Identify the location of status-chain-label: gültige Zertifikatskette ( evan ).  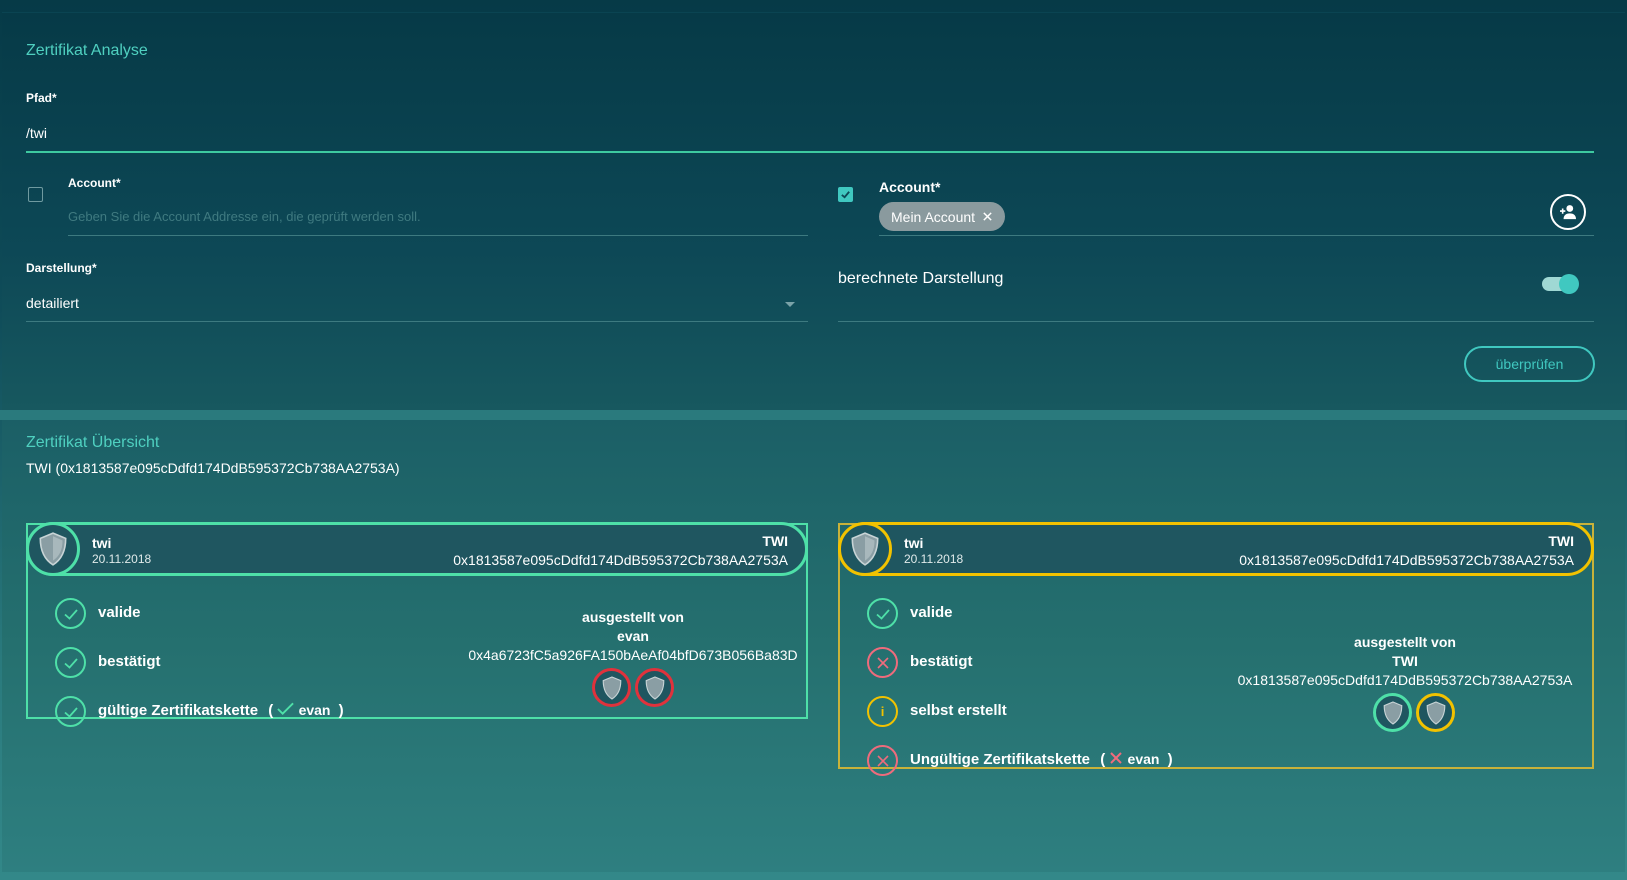
(221, 710).